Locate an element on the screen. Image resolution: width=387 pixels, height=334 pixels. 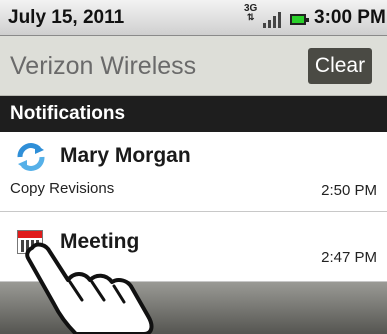
battery-icon is located at coordinates (299, 19).